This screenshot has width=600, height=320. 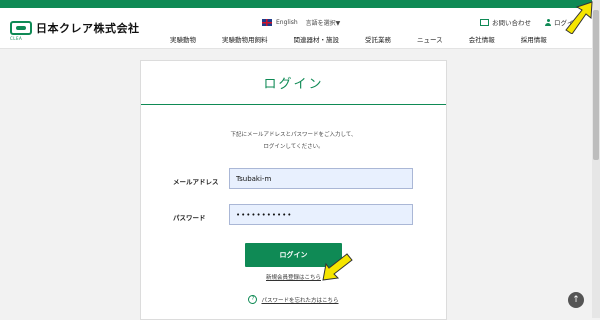 I want to click on nav-item-news: ニュース, so click(x=430, y=39).